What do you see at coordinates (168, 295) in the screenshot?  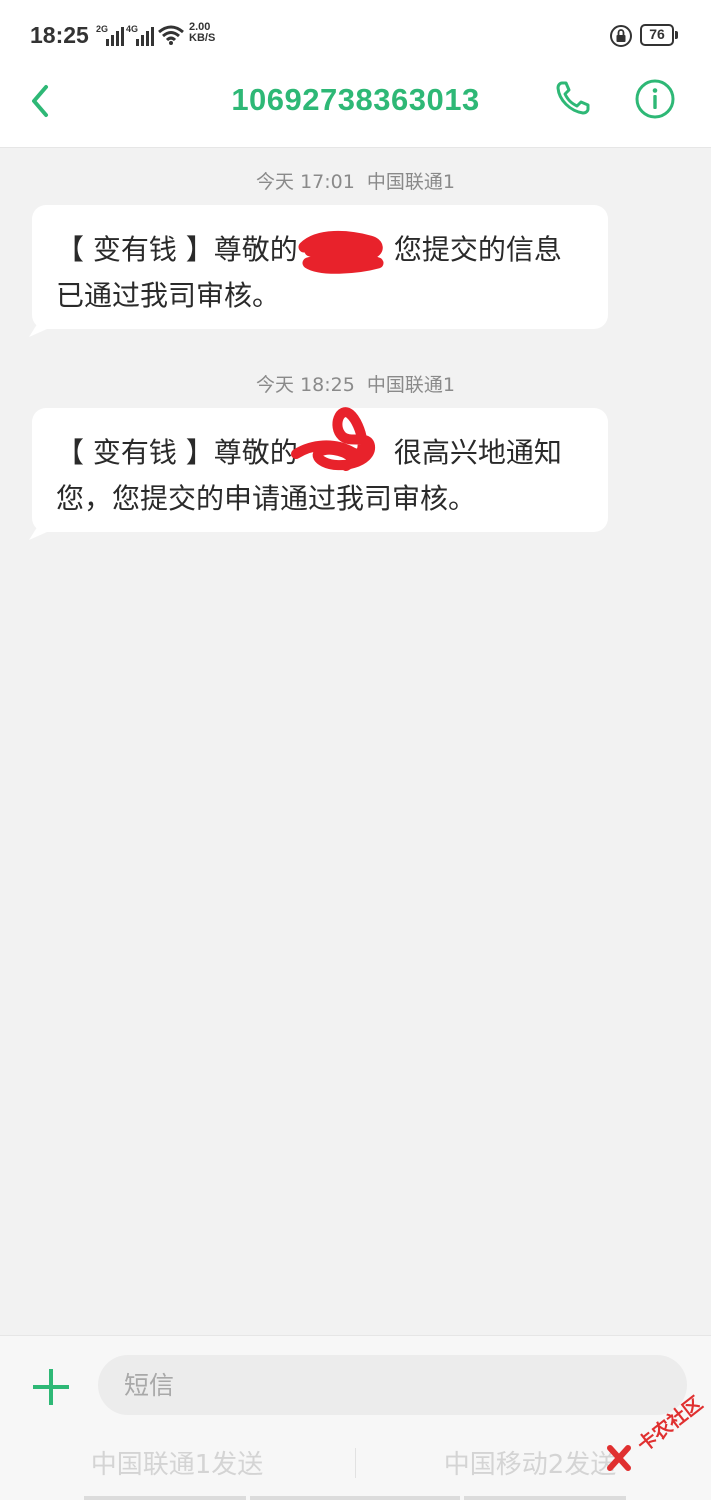 I see `message-line: 已通过我司审核。` at bounding box center [168, 295].